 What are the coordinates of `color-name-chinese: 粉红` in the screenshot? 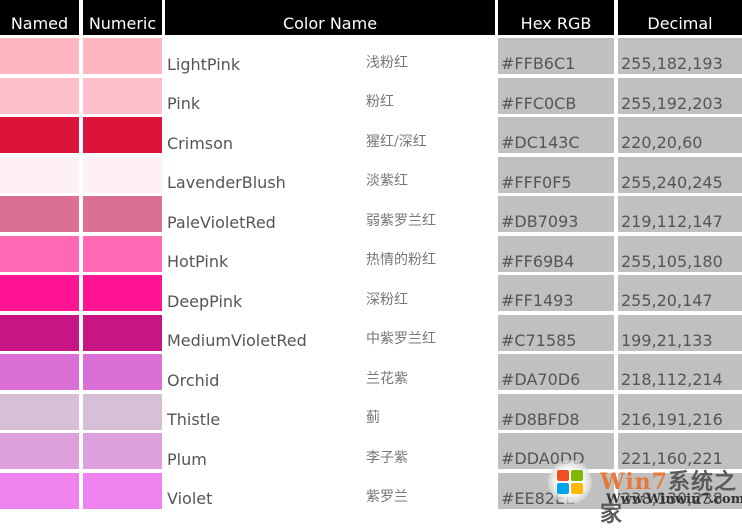 It's located at (380, 102).